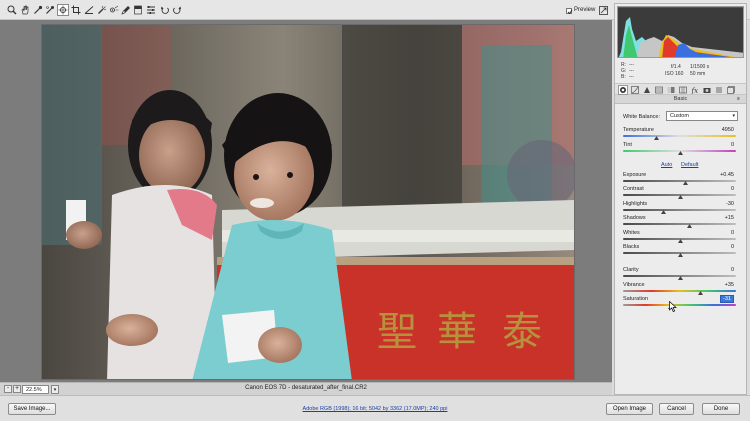  Describe the element at coordinates (732, 189) in the screenshot. I see `contrast-value-field: 0` at that location.